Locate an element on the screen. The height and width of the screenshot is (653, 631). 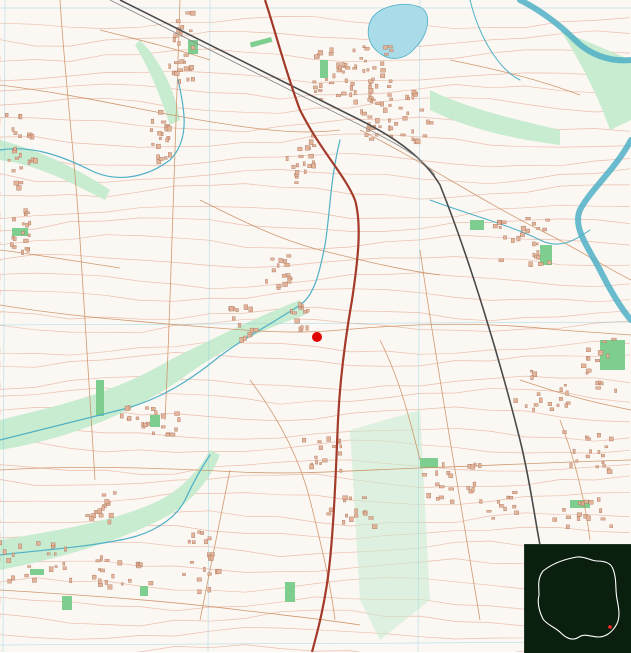
location-marker is located at coordinates (317, 337).